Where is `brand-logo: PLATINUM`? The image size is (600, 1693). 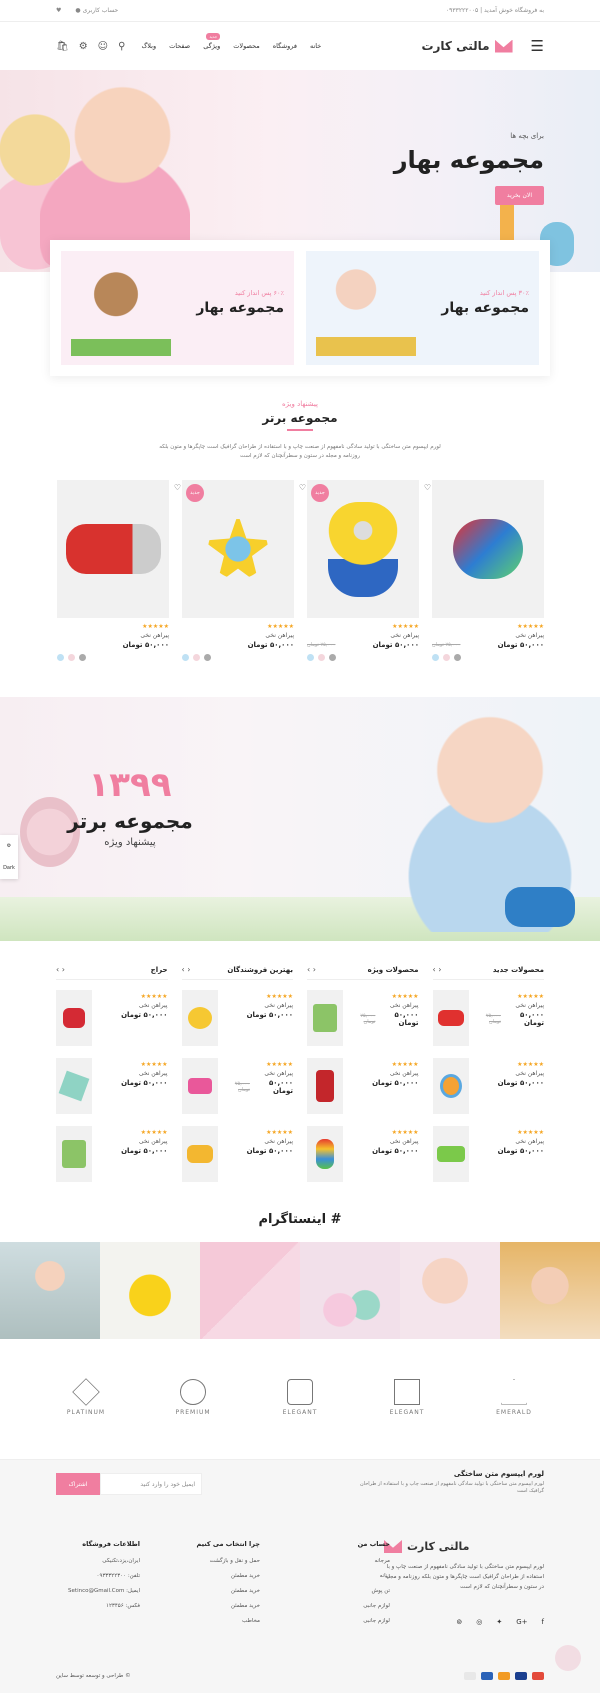 brand-logo: PLATINUM is located at coordinates (86, 1396).